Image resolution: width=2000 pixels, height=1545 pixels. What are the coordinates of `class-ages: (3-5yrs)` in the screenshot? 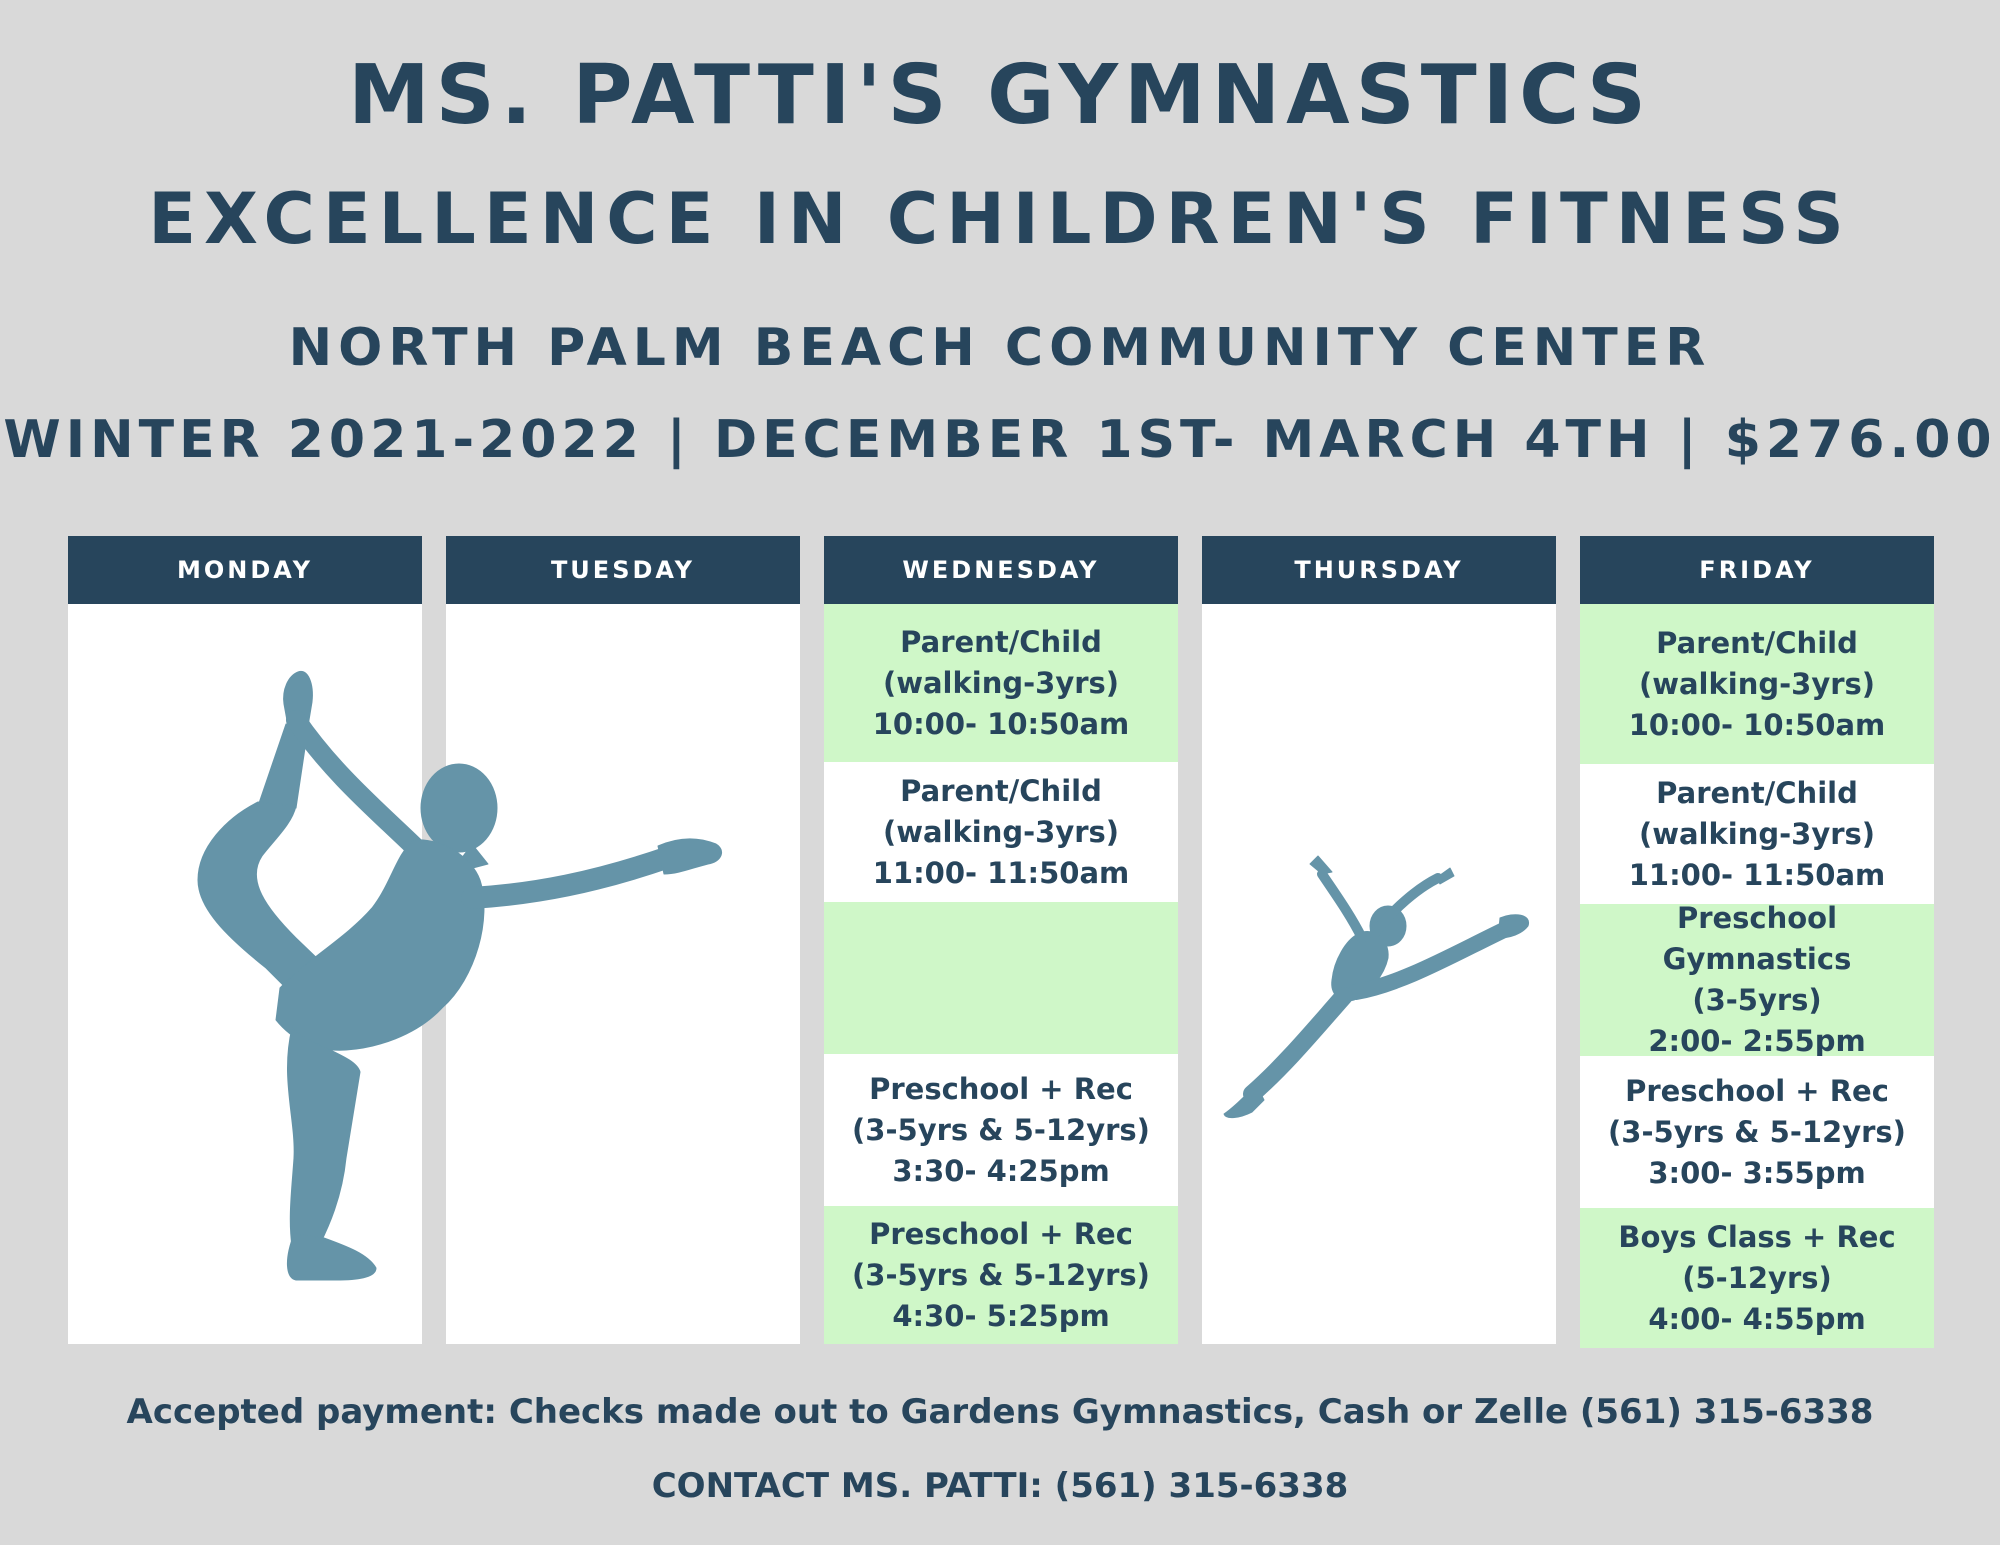 It's located at (1757, 1000).